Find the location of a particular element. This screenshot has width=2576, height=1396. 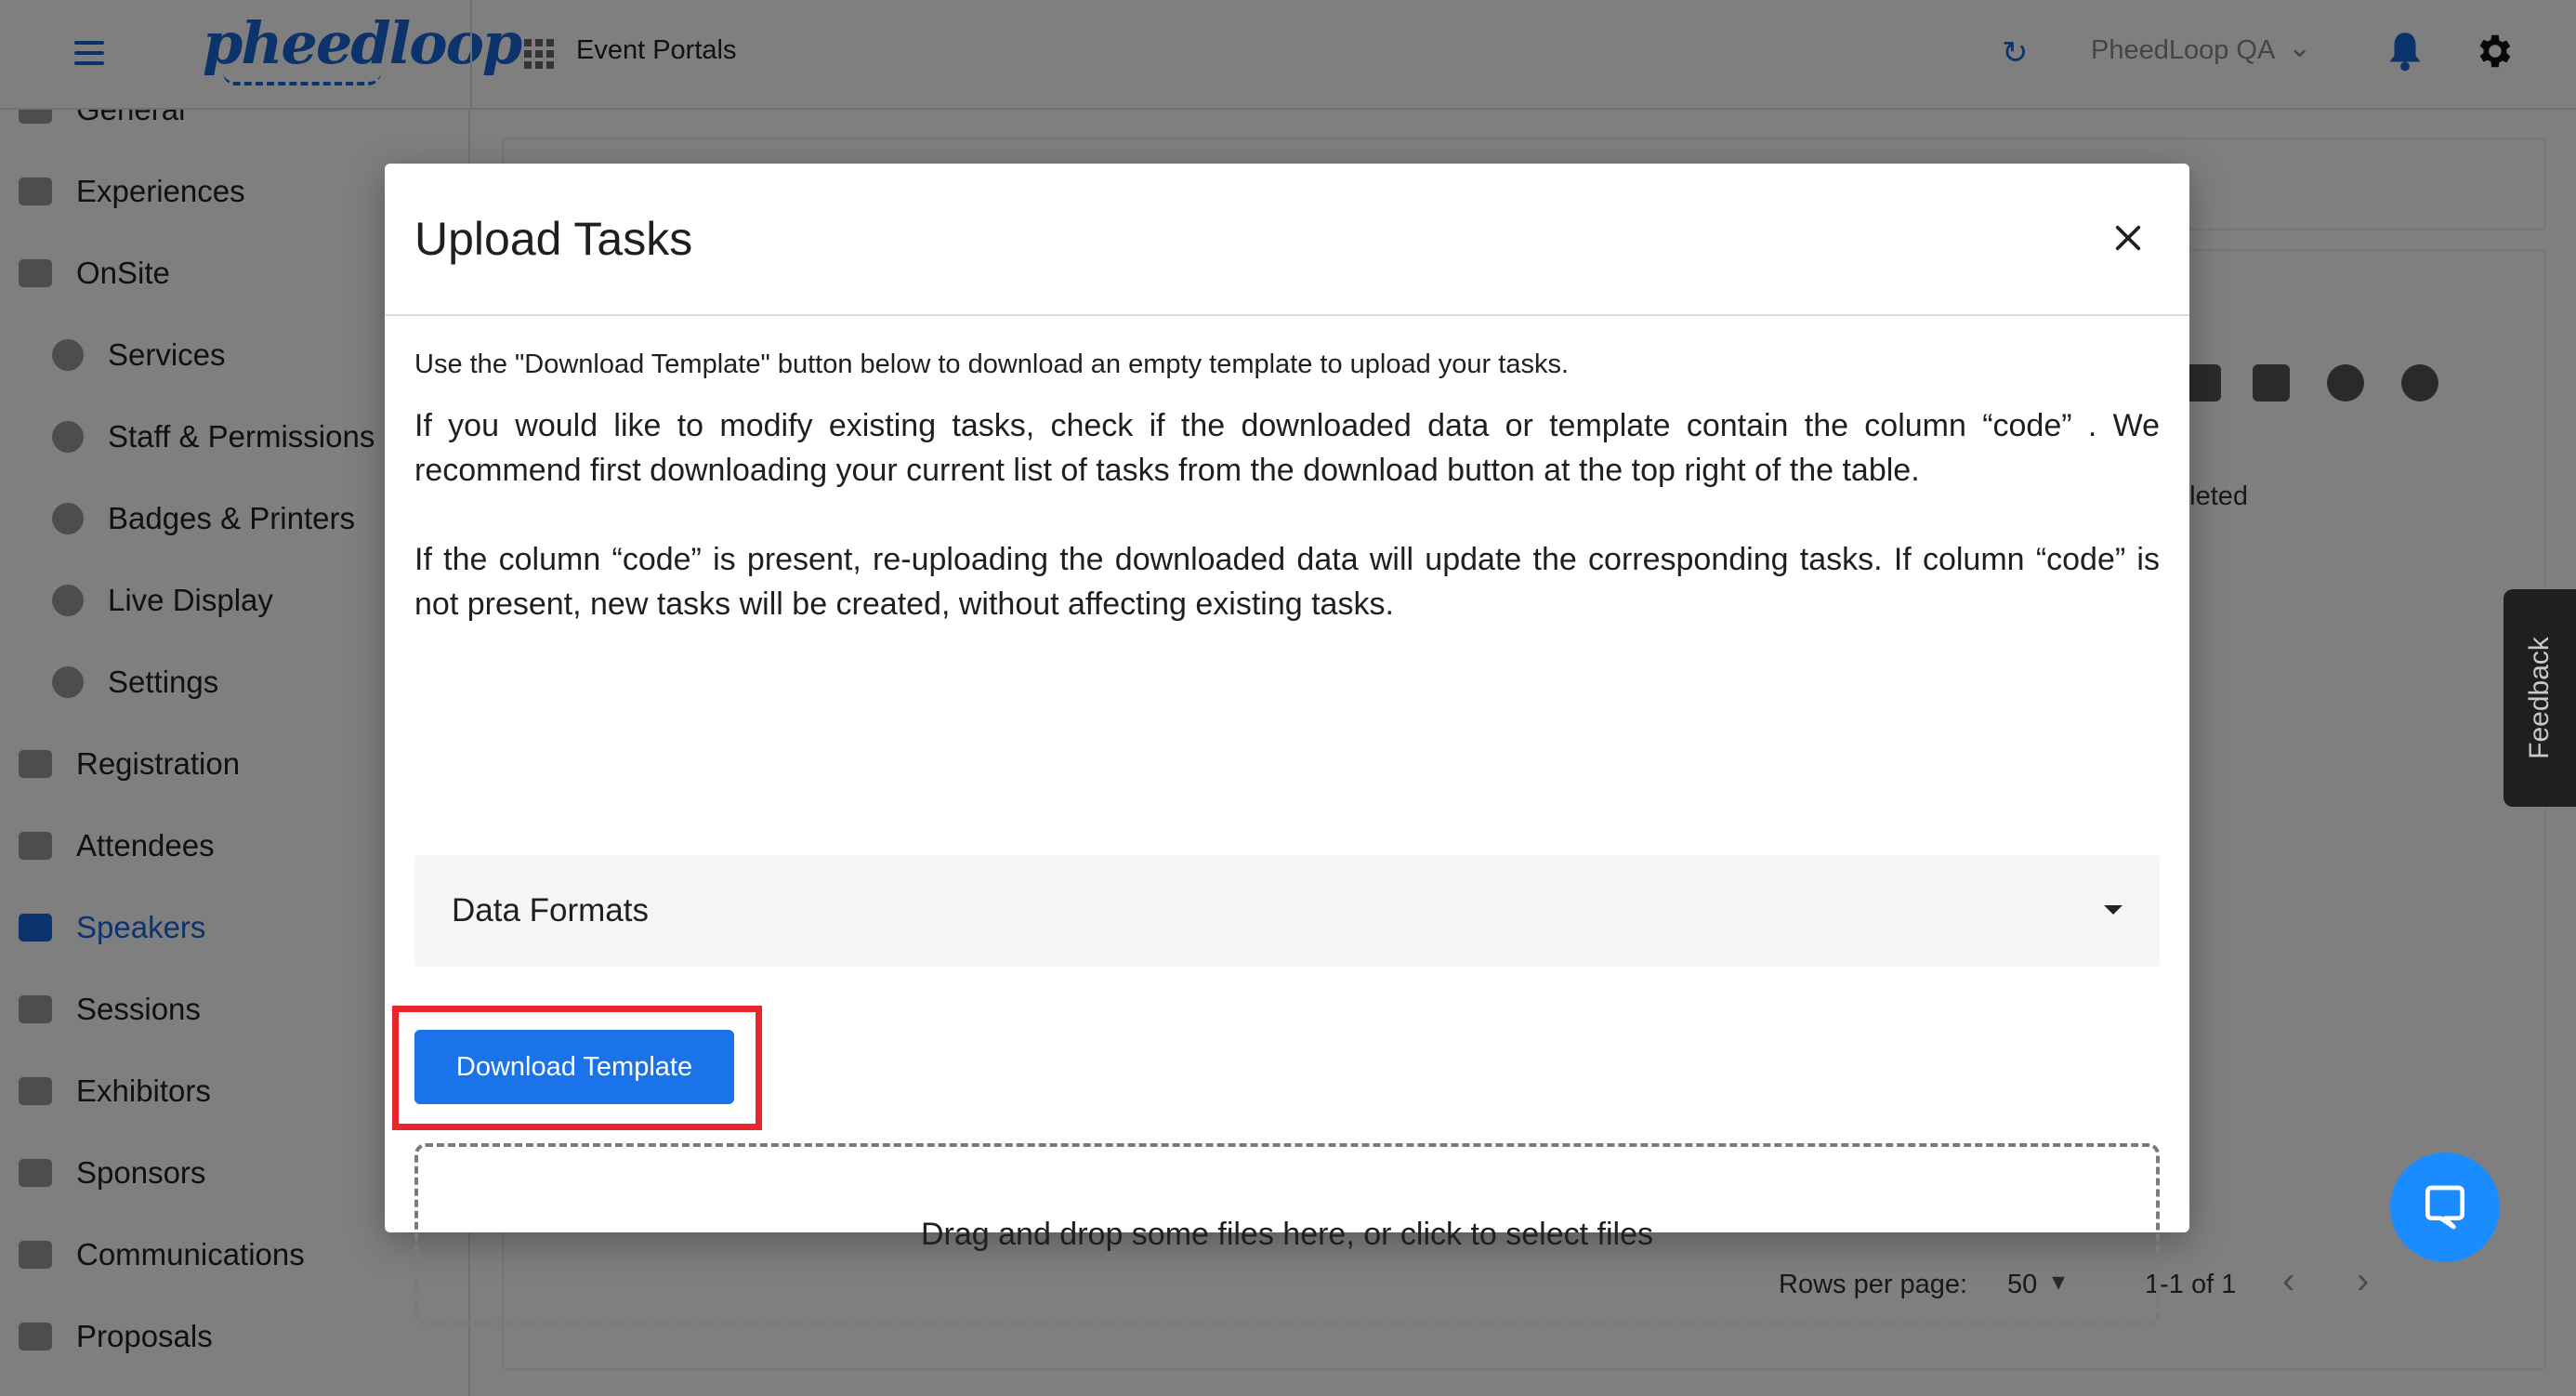

feedback-tab: Feedback is located at coordinates (2540, 698).